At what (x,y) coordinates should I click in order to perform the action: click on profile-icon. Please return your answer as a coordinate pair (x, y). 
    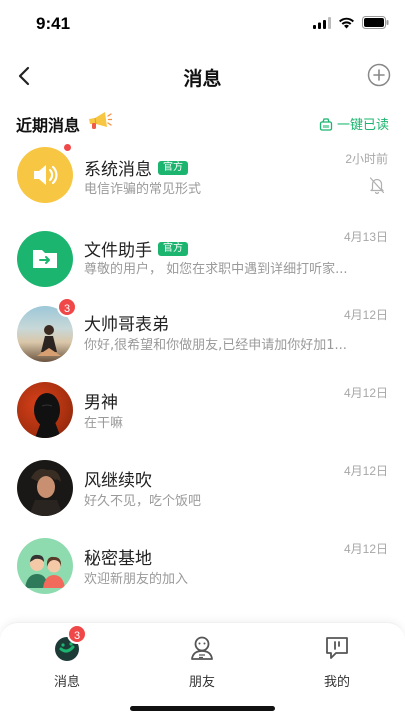
    Looking at the image, I should click on (337, 648).